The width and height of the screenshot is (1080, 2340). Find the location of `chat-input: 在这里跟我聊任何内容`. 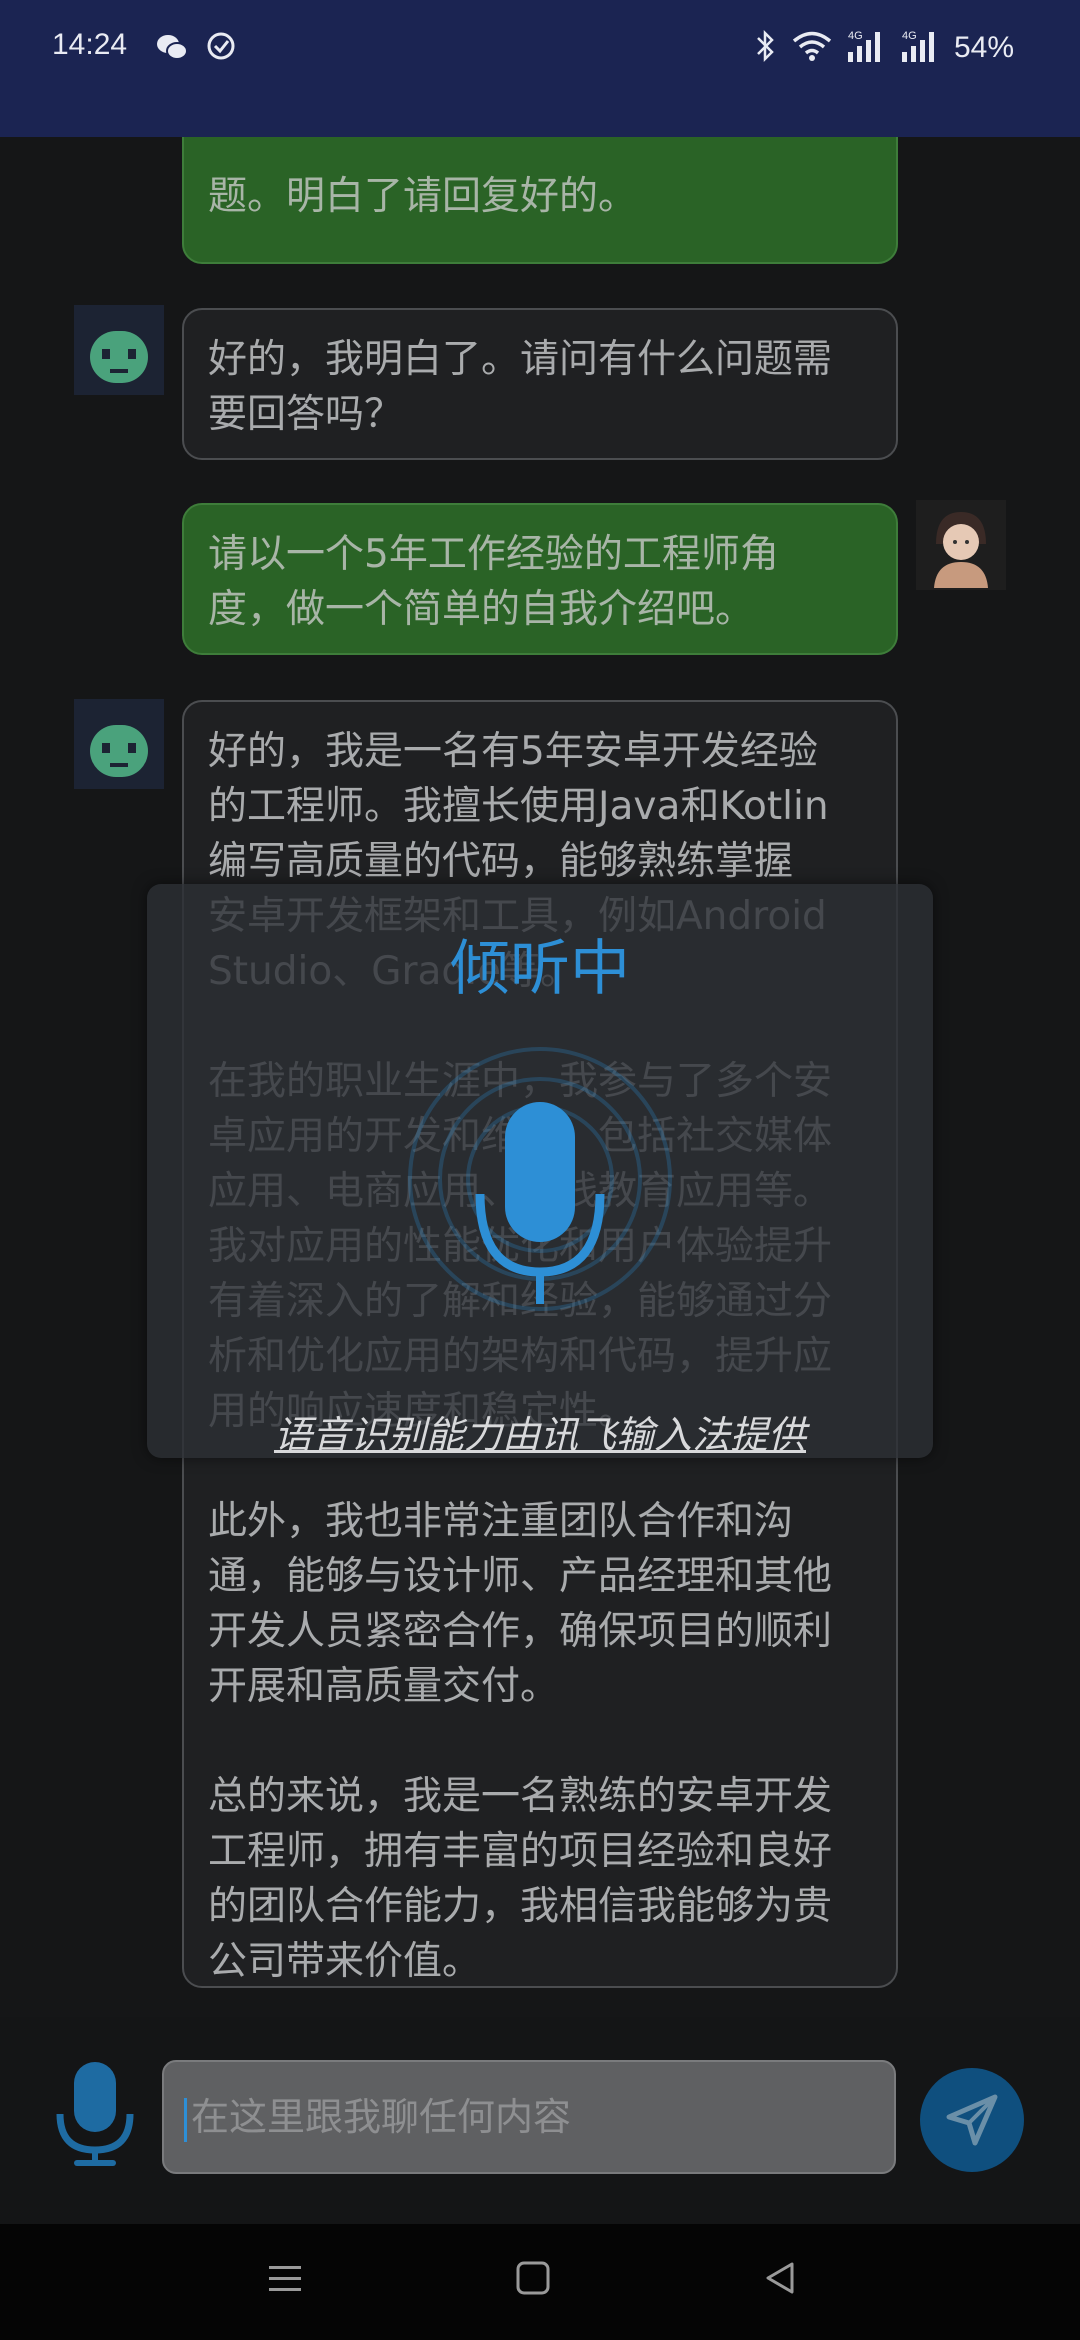

chat-input: 在这里跟我聊任何内容 is located at coordinates (529, 2117).